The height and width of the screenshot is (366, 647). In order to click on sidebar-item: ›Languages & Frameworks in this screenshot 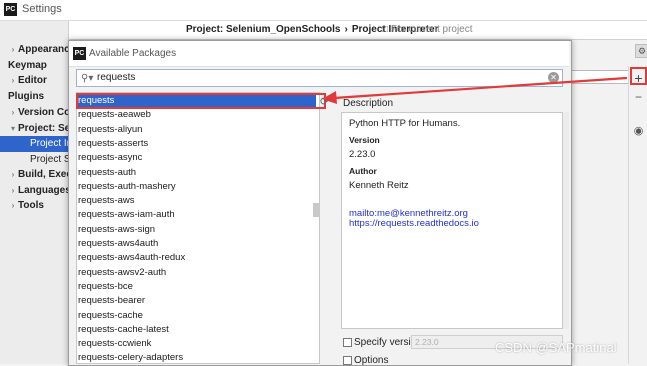, I will do `click(34, 191)`.